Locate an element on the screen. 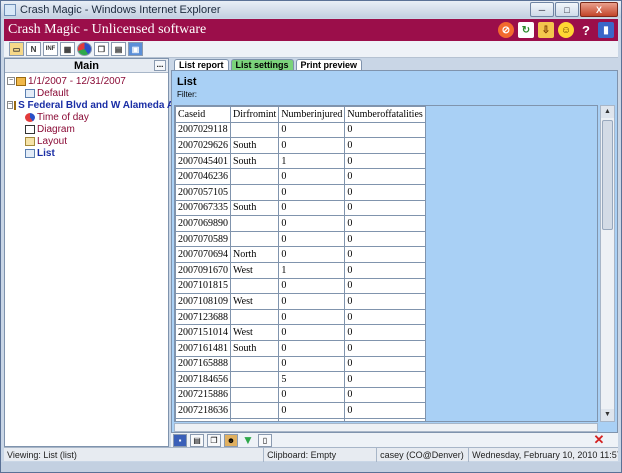  table-row: 2007218636 0 0 is located at coordinates (300, 410).